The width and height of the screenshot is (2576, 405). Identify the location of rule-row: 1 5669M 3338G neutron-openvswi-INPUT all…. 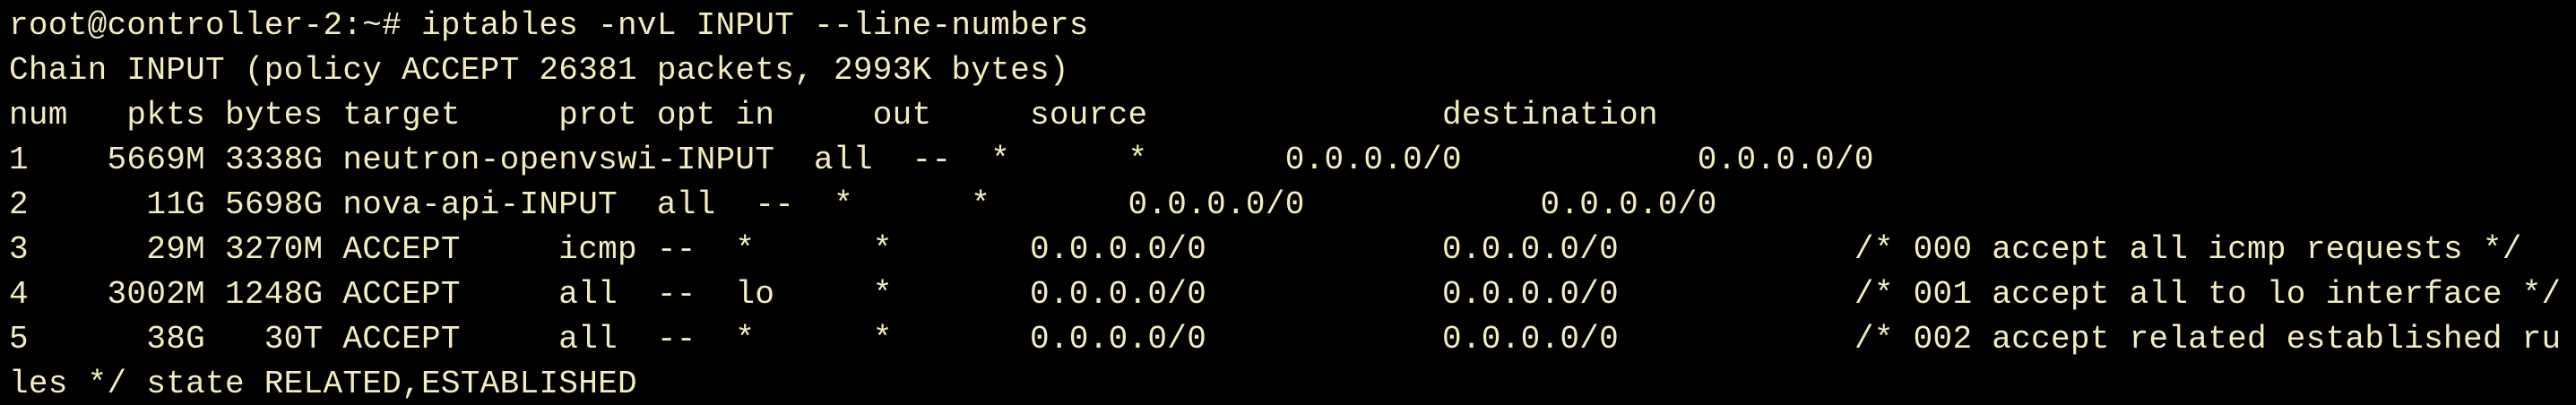
(941, 160).